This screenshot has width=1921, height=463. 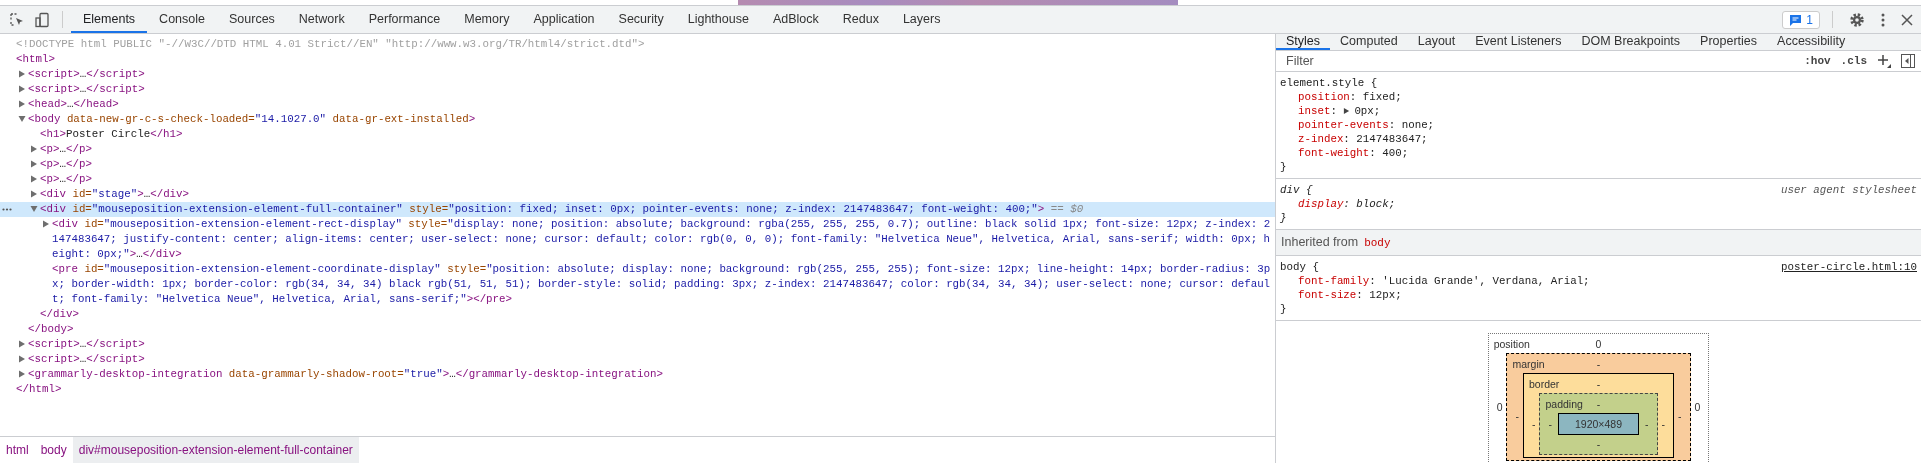 What do you see at coordinates (1518, 42) in the screenshot?
I see `sidebar-tab: Event Listeners` at bounding box center [1518, 42].